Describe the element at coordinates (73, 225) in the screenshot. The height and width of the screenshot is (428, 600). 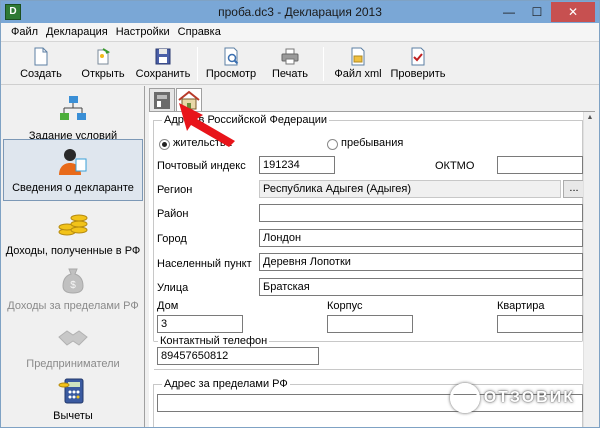
I see `coins-icon` at that location.